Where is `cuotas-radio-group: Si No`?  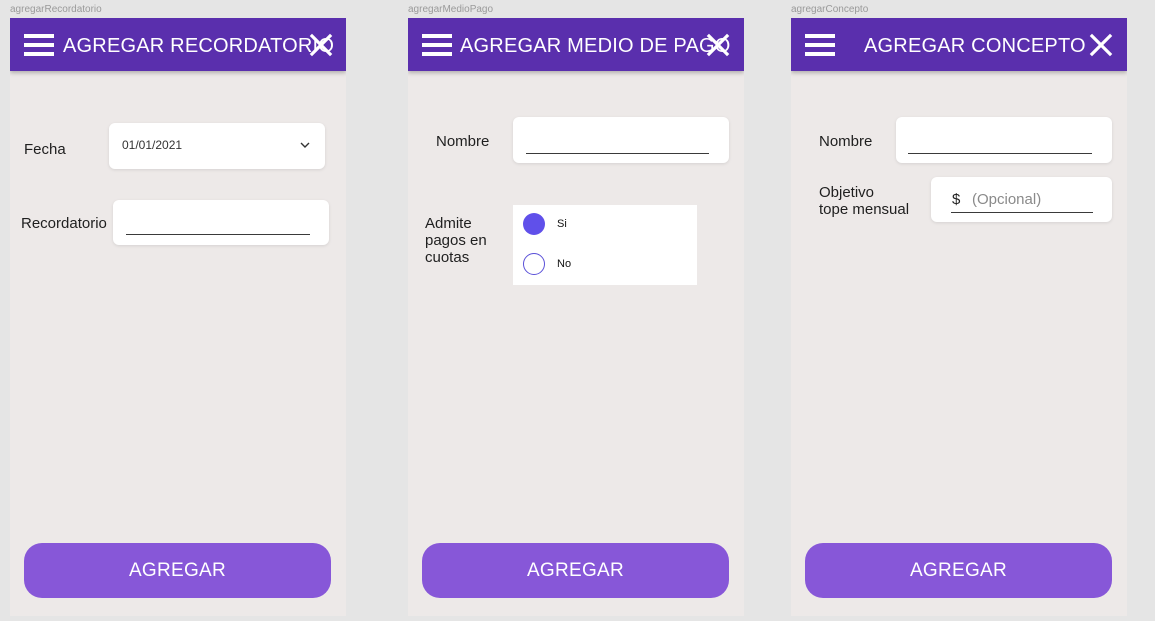 cuotas-radio-group: Si No is located at coordinates (605, 245).